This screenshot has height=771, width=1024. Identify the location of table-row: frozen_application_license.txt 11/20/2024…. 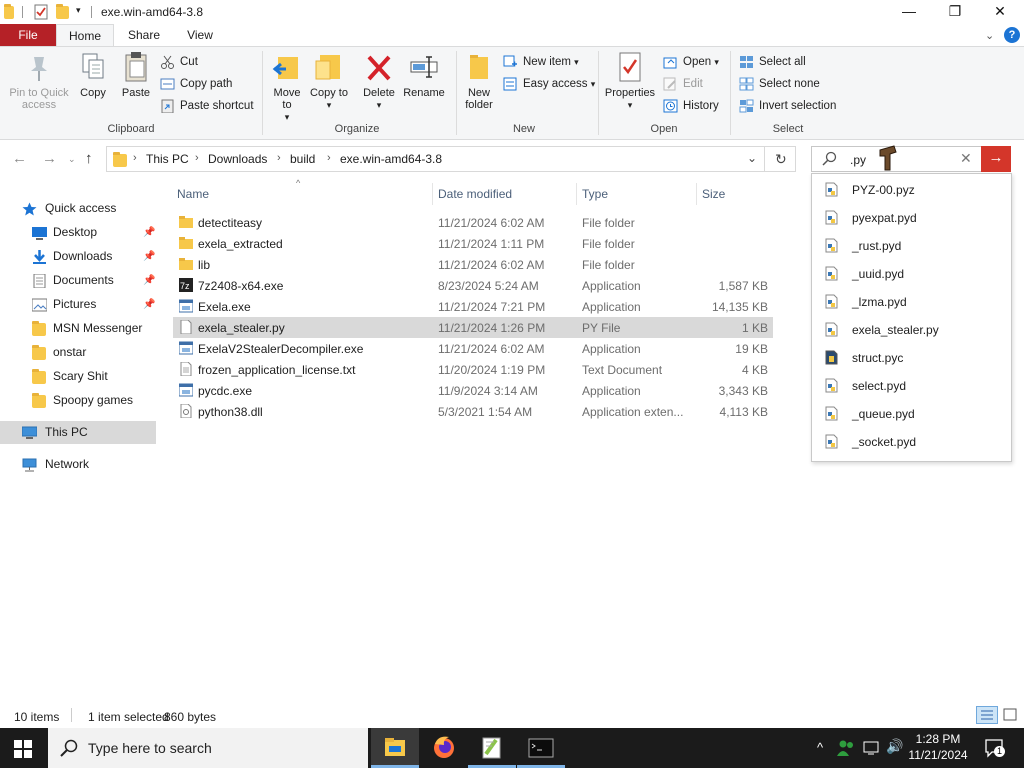
(473, 369).